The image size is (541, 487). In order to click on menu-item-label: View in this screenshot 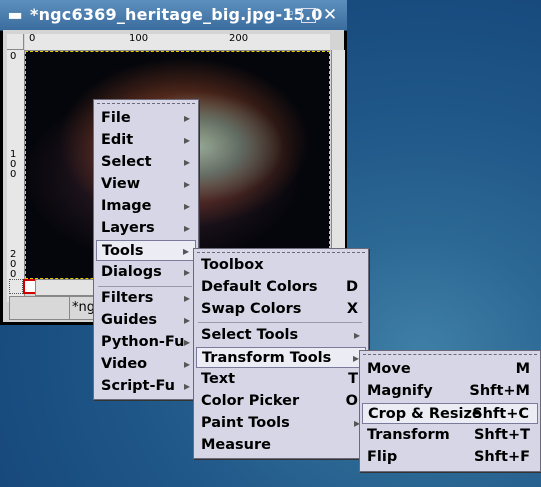, I will do `click(121, 184)`.